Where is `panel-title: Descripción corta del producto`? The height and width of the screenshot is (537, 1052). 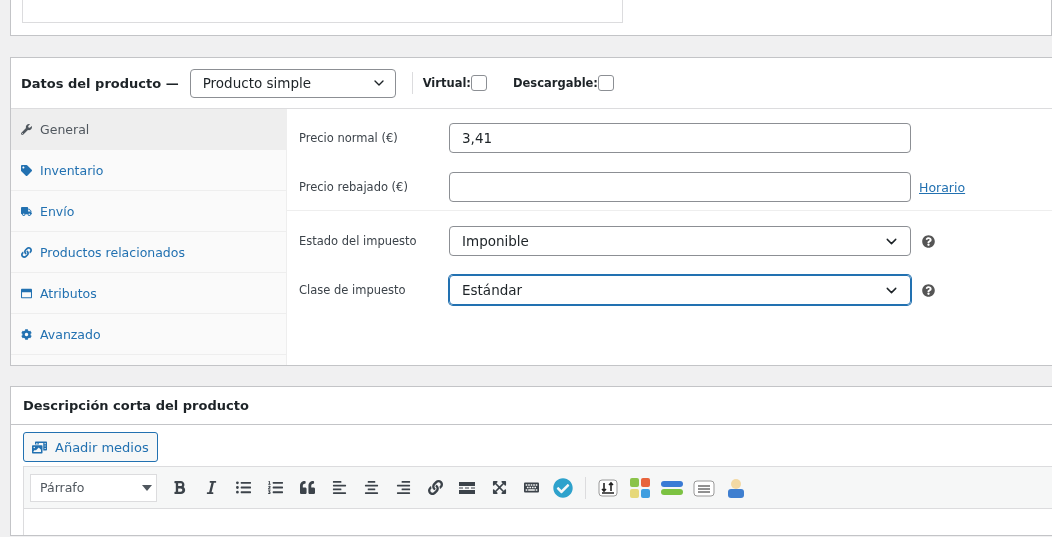 panel-title: Descripción corta del producto is located at coordinates (136, 405).